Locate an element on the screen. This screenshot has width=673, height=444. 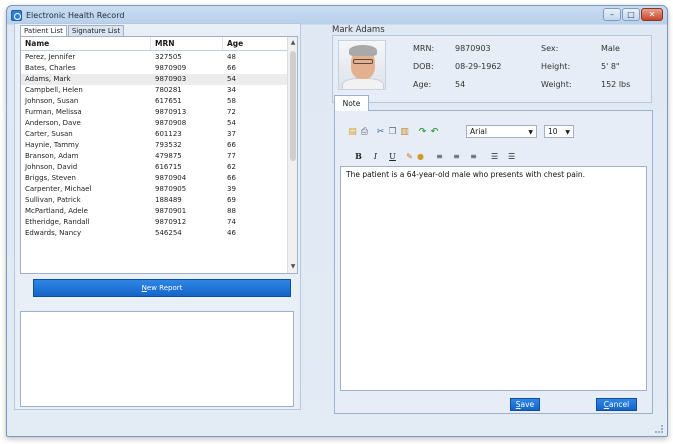
cell-name: Briggs, Steven is located at coordinates (50, 178).